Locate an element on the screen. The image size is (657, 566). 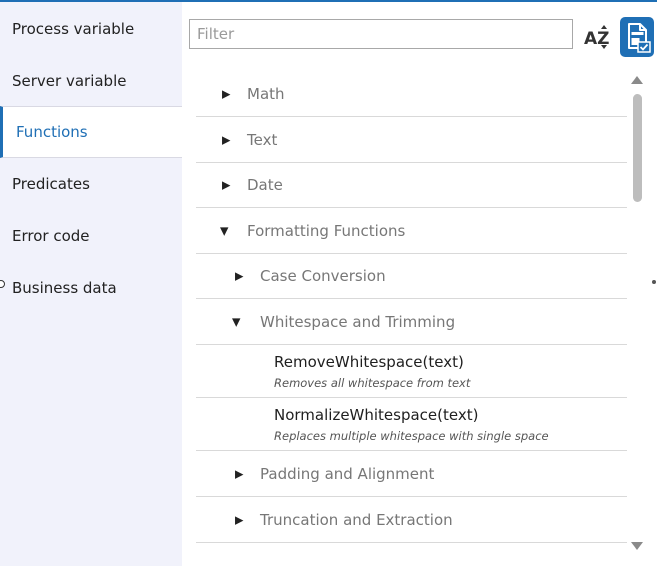
sidebar-item-server-variable: Server variable is located at coordinates (91, 81).